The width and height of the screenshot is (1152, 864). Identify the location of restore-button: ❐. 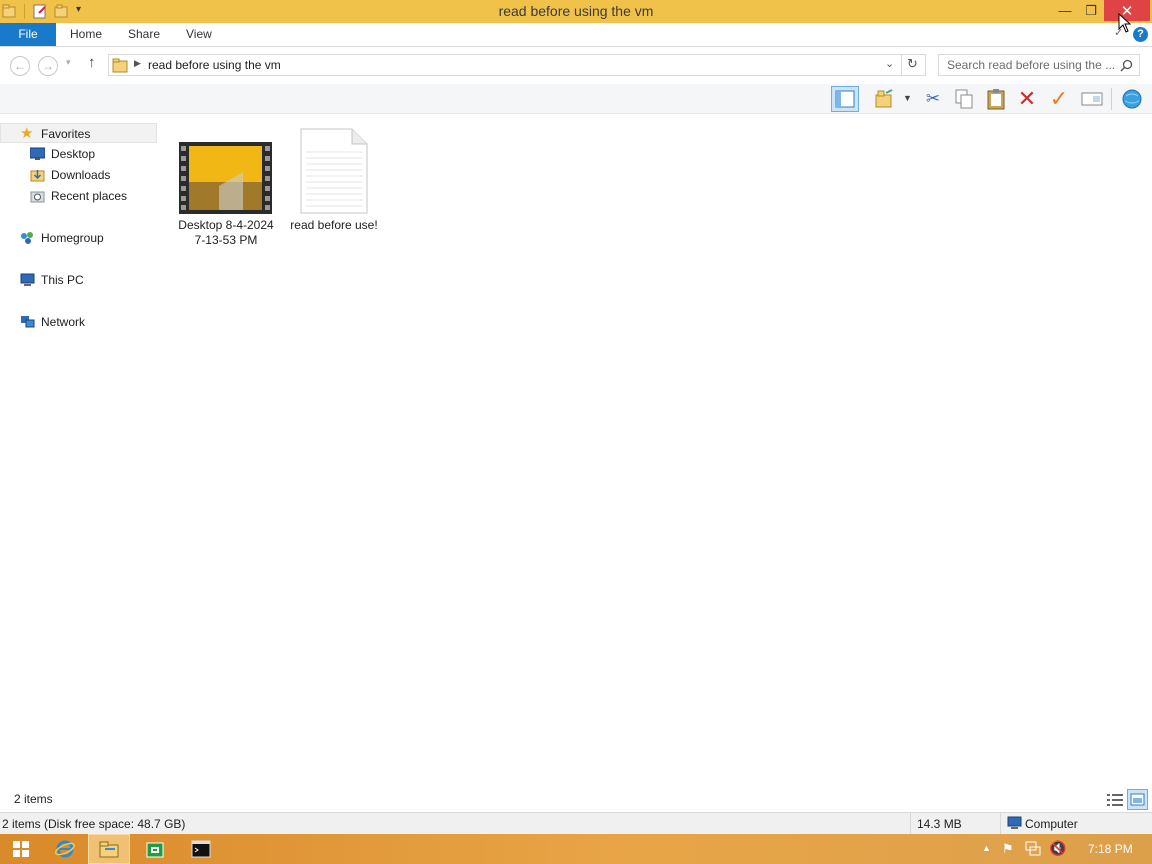
(1091, 10).